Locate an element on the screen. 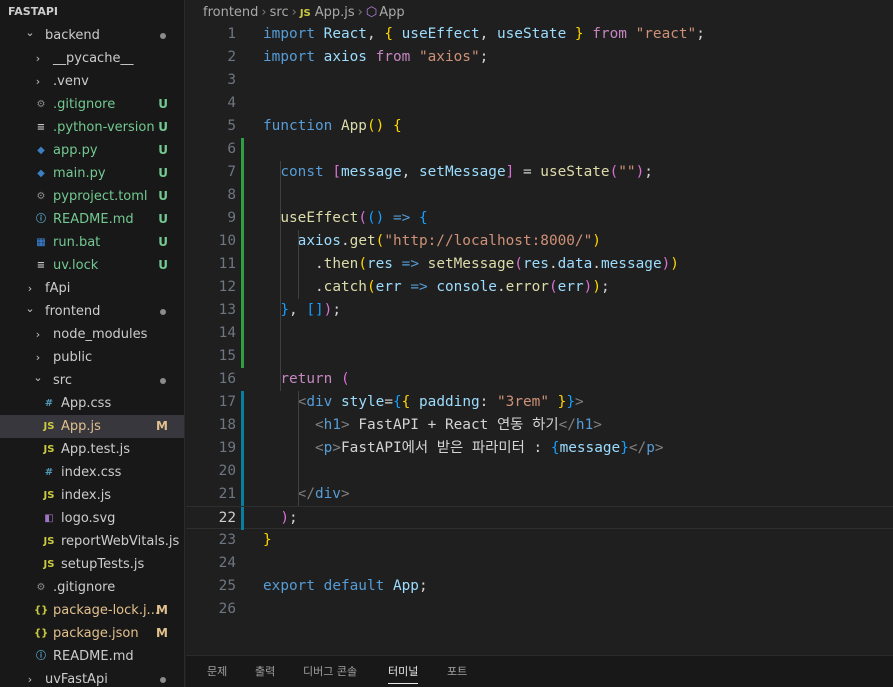 This screenshot has height=687, width=893. folder-item: ⌄ src is located at coordinates (92, 380).